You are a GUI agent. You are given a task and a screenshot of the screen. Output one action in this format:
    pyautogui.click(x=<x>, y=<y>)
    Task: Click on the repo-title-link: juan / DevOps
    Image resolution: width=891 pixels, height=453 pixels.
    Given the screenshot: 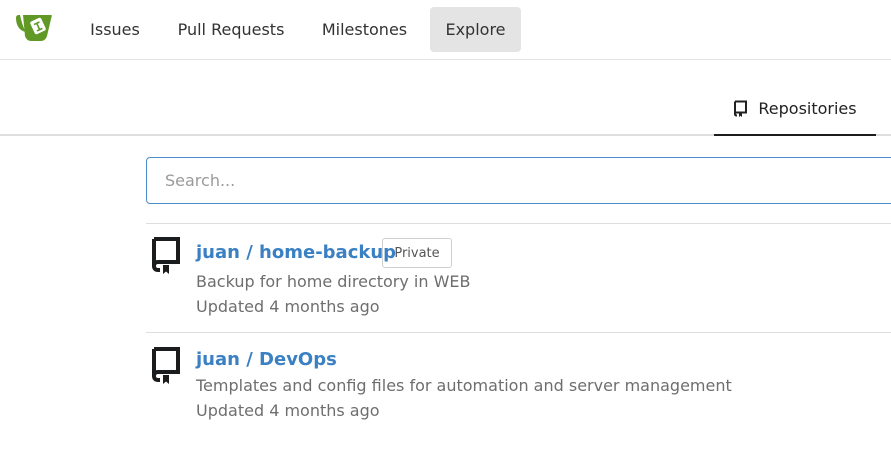 What is the action you would take?
    pyautogui.click(x=266, y=359)
    